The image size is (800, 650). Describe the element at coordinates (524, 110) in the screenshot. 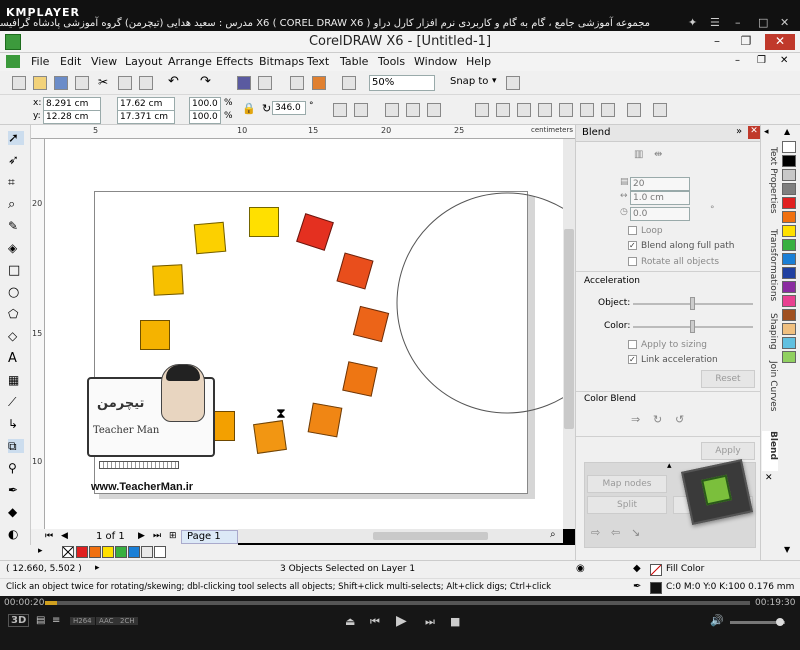

I see `trim-icon` at that location.